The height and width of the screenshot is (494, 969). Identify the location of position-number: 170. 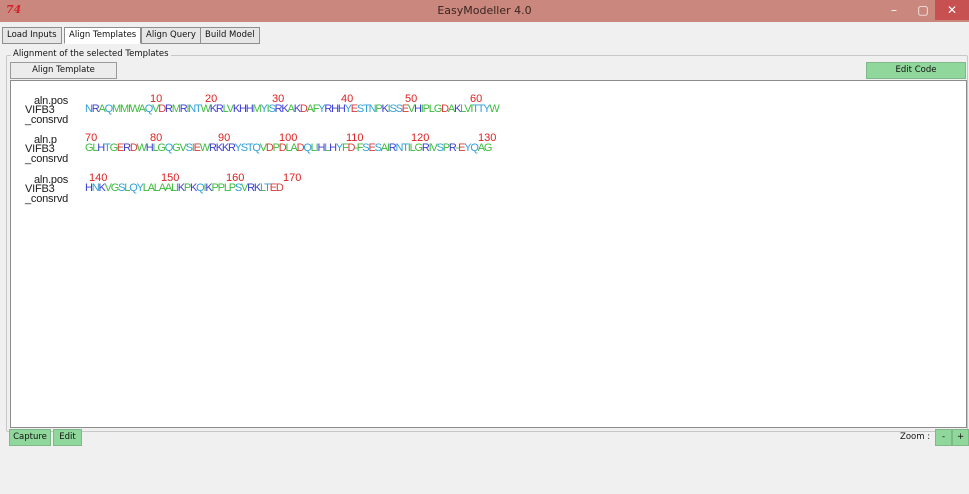
(292, 178).